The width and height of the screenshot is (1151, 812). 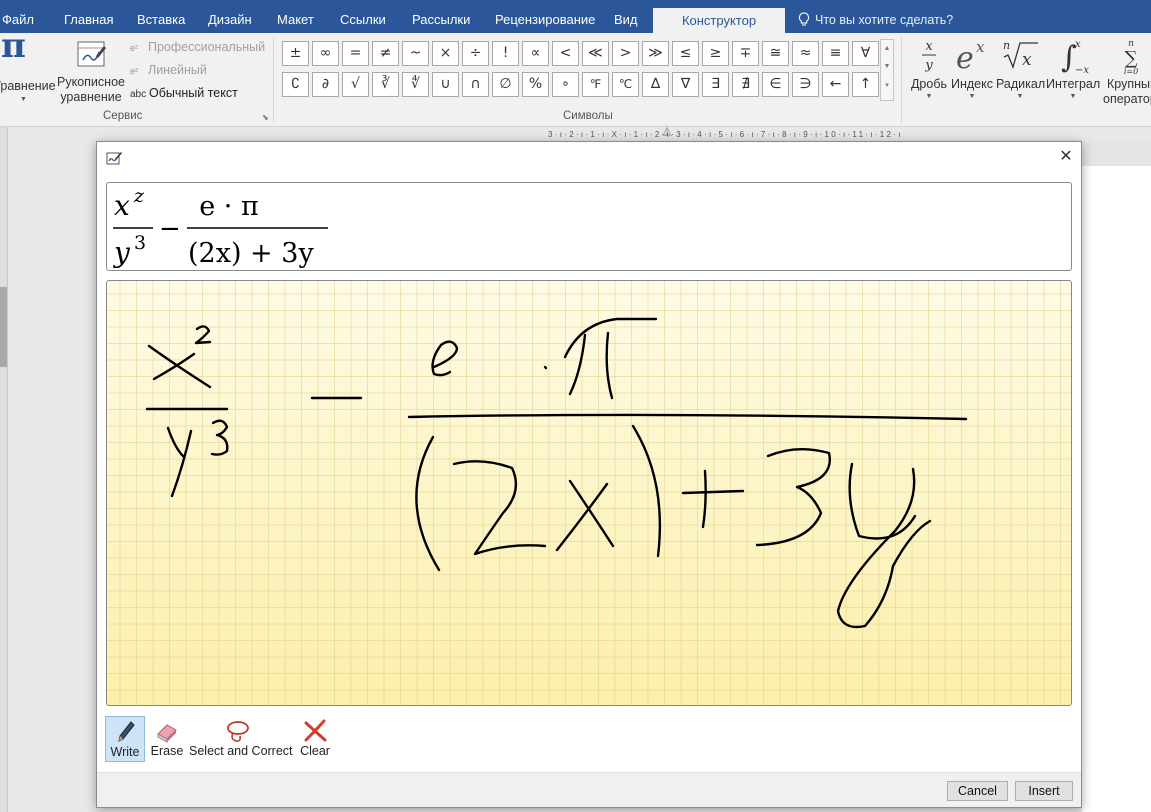 I want to click on symbol-button: ∀, so click(x=865, y=53).